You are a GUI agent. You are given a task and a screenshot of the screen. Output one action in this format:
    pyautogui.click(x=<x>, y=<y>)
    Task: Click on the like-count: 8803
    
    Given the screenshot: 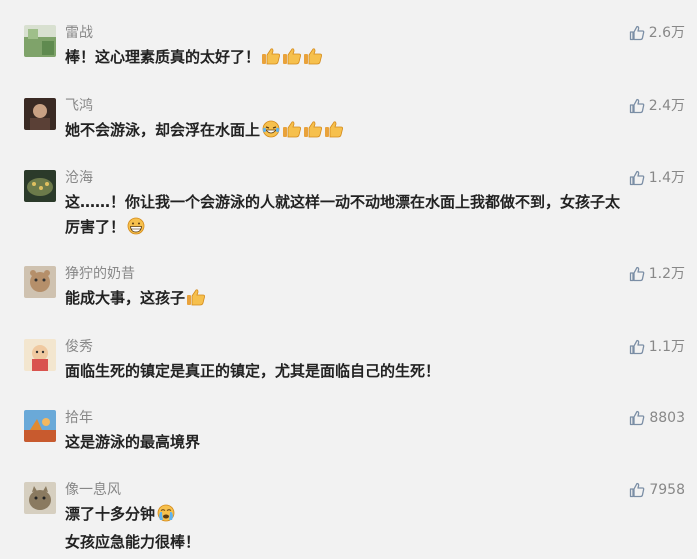 What is the action you would take?
    pyautogui.click(x=667, y=418)
    